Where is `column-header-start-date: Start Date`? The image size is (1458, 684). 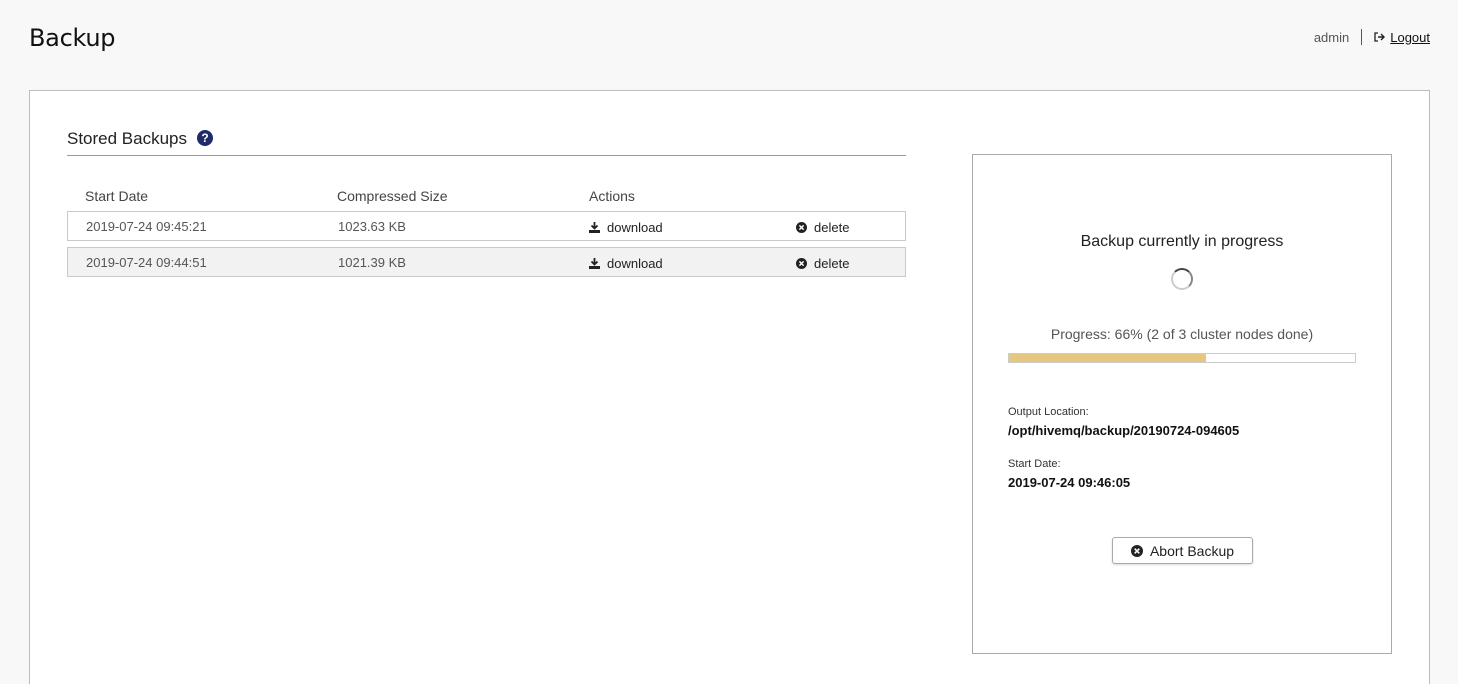 column-header-start-date: Start Date is located at coordinates (117, 196).